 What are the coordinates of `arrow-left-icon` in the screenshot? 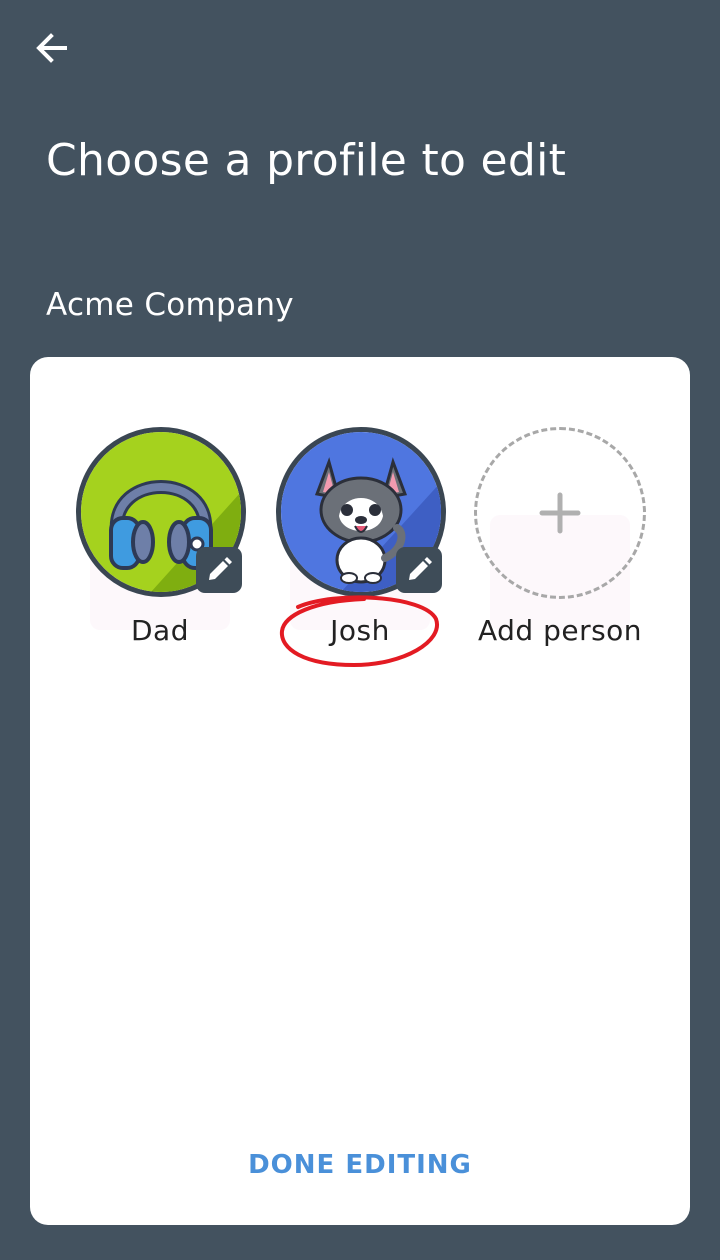 It's located at (51, 48).